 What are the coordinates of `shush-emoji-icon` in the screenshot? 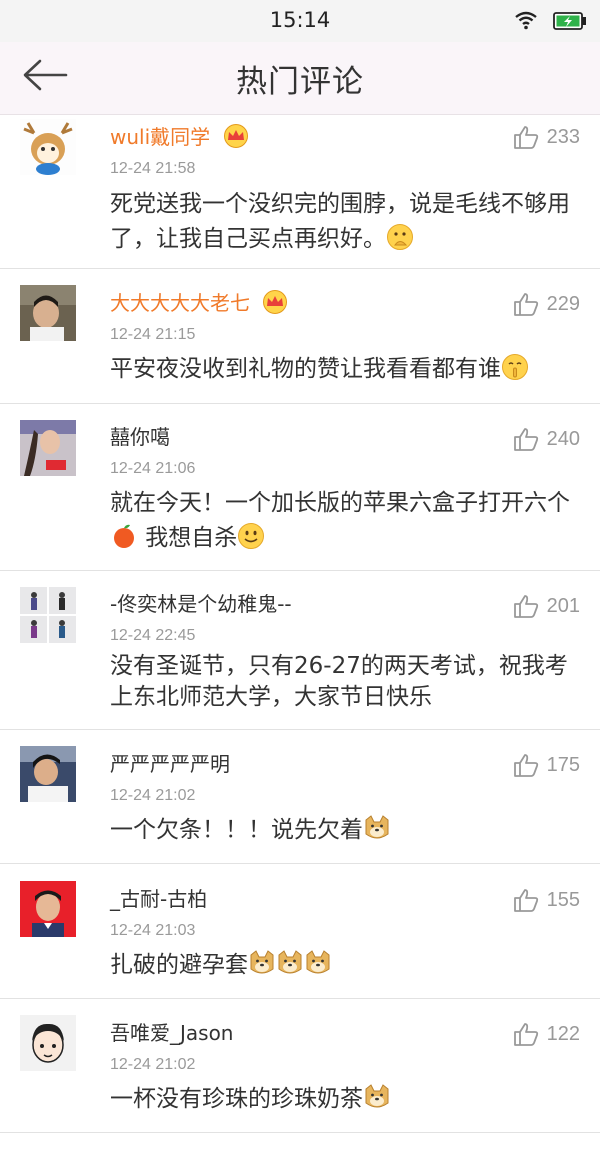 It's located at (515, 367).